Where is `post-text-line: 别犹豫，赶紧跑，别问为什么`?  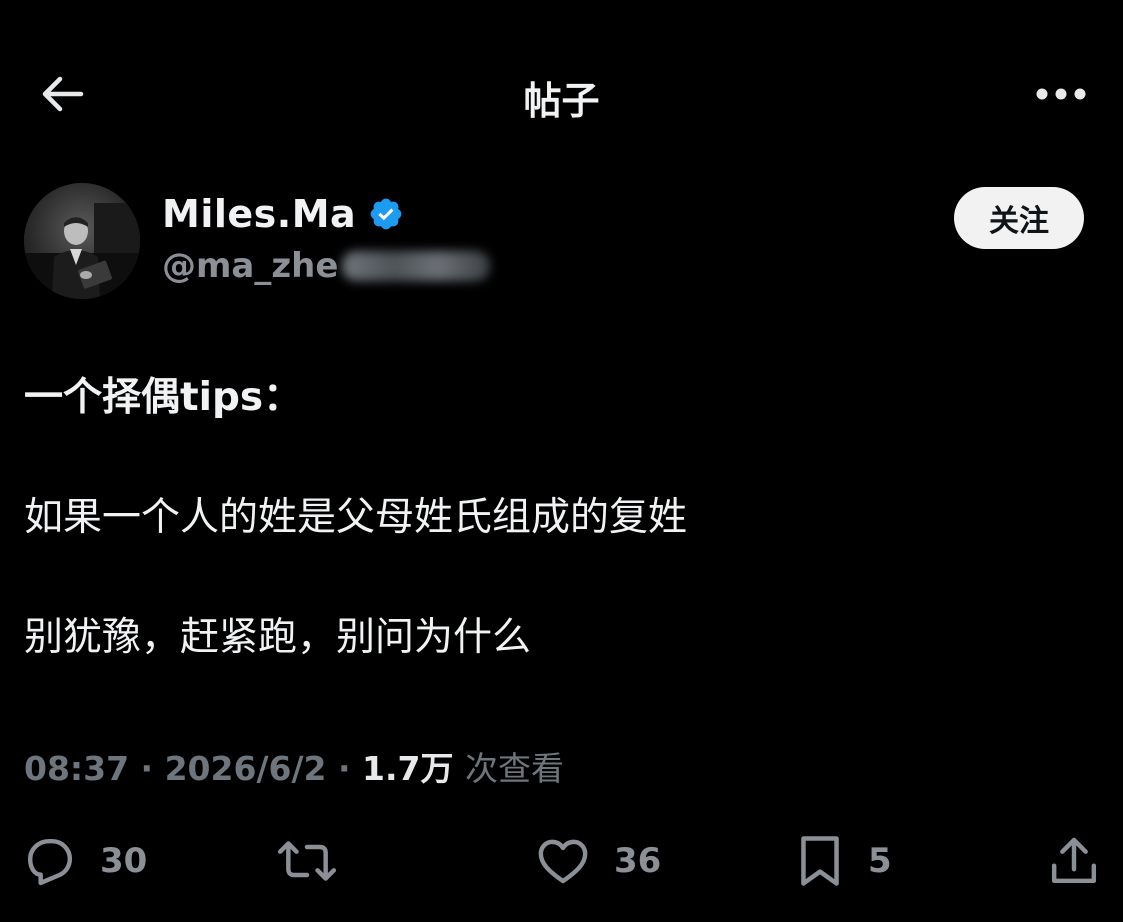 post-text-line: 别犹豫，赶紧跑，别问为什么 is located at coordinates (278, 637).